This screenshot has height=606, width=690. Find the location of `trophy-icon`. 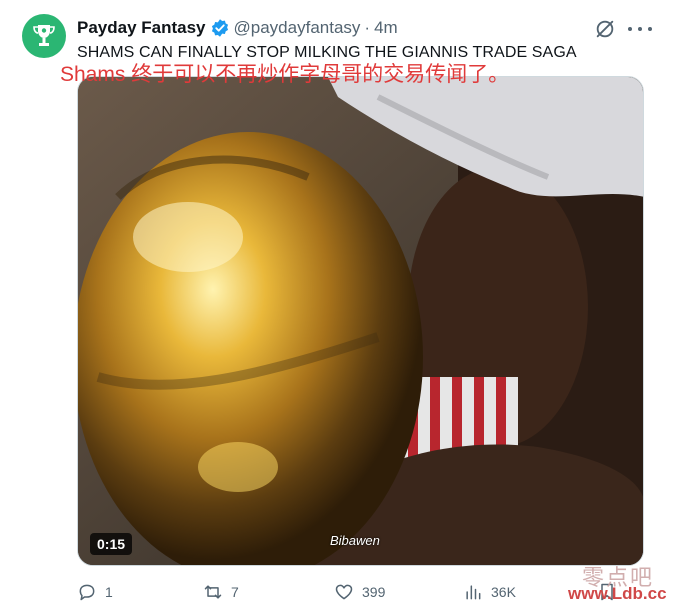

trophy-icon is located at coordinates (44, 35).